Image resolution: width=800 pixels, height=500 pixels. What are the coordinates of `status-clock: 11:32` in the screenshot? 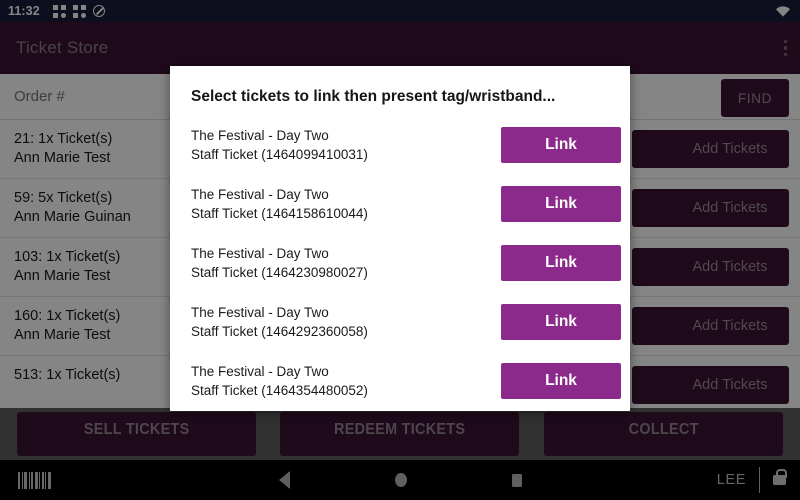 It's located at (24, 11).